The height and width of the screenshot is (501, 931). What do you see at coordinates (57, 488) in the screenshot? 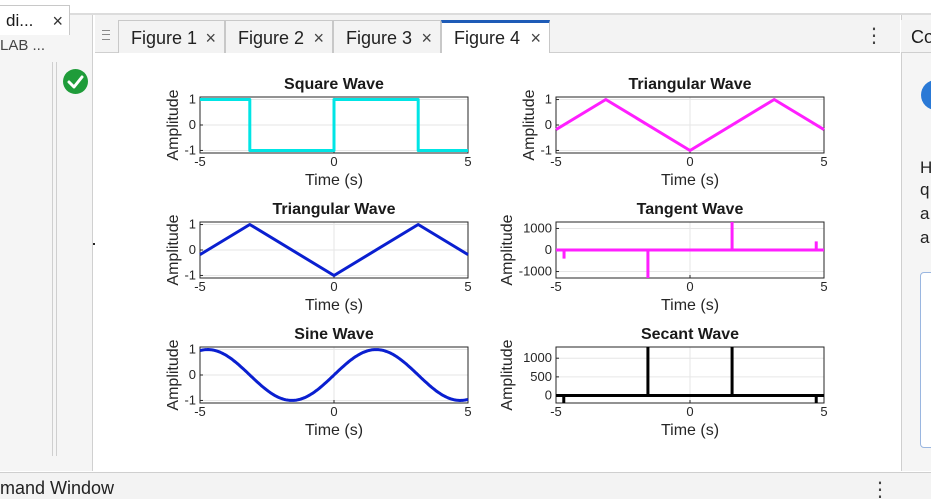
I see `command-window-title: mand Window` at bounding box center [57, 488].